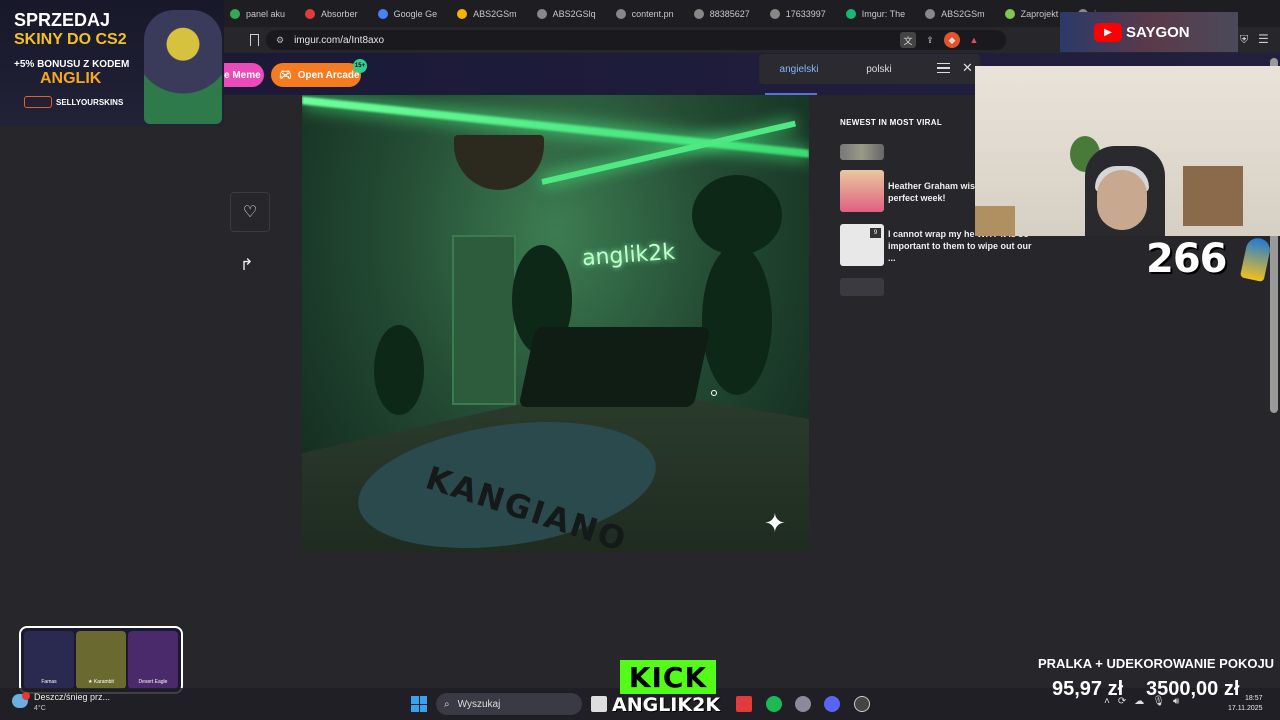  I want to click on hanging-plant, so click(737, 215).